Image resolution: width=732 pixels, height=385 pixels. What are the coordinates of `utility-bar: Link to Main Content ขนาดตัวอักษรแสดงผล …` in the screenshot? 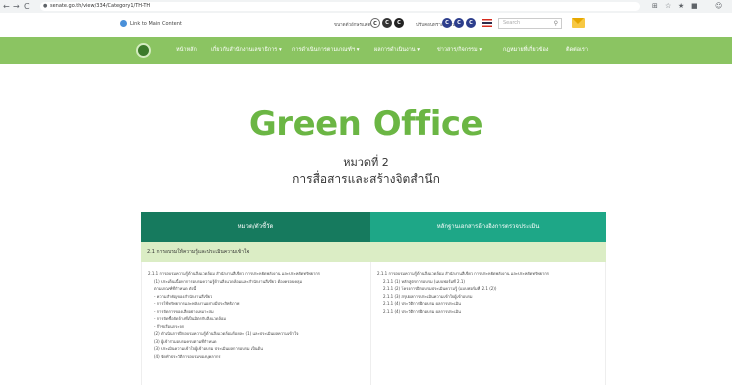 It's located at (366, 25).